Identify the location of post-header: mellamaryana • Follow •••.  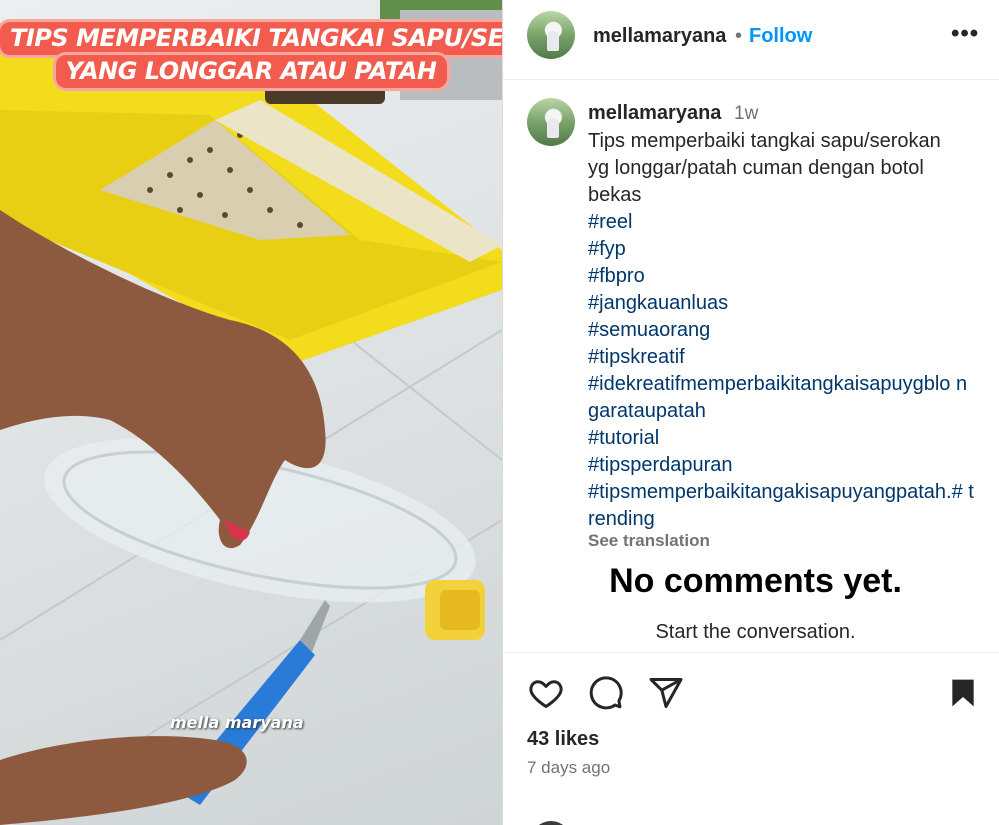
(751, 40).